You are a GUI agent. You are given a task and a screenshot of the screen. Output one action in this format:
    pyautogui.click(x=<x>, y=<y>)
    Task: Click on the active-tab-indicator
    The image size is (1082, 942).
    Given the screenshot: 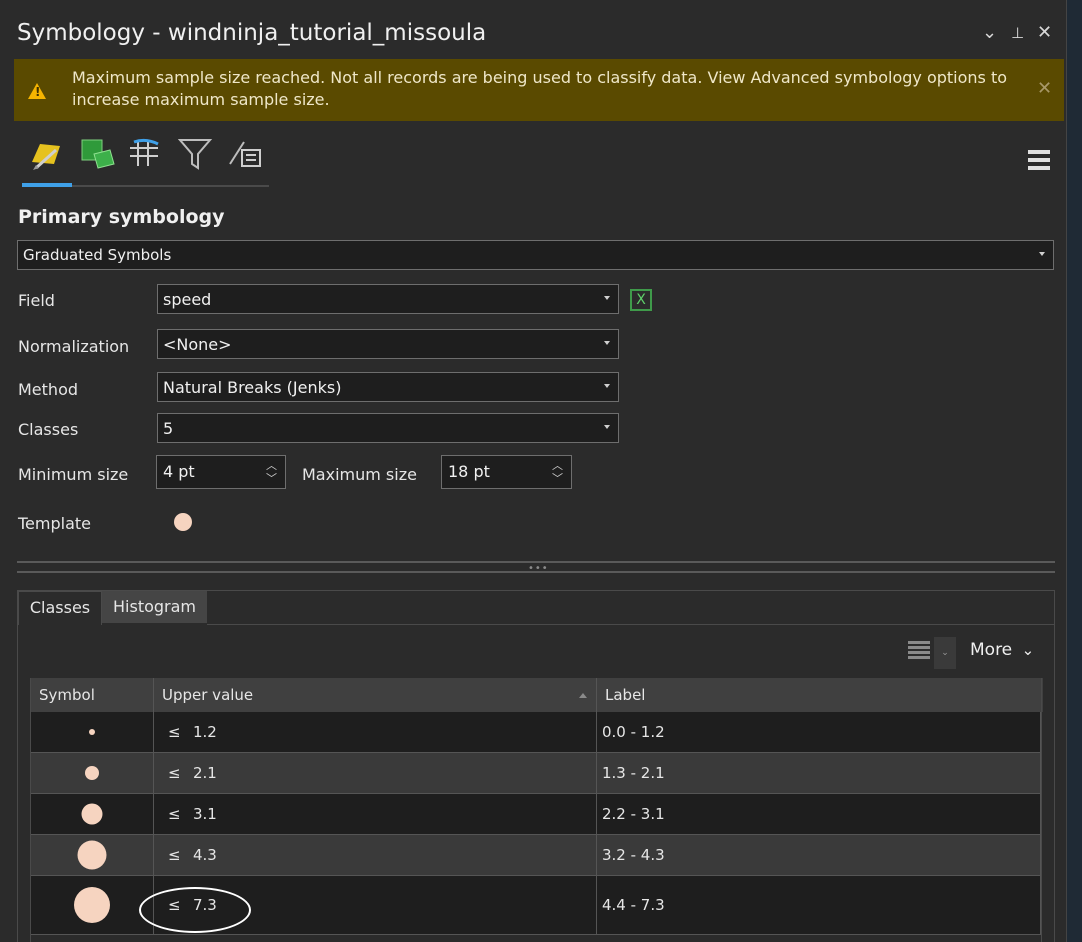 What is the action you would take?
    pyautogui.click(x=47, y=185)
    